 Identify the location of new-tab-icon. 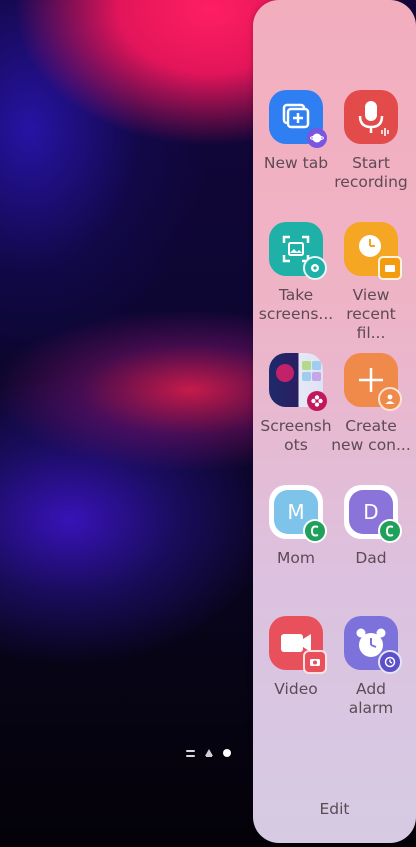
(298, 119).